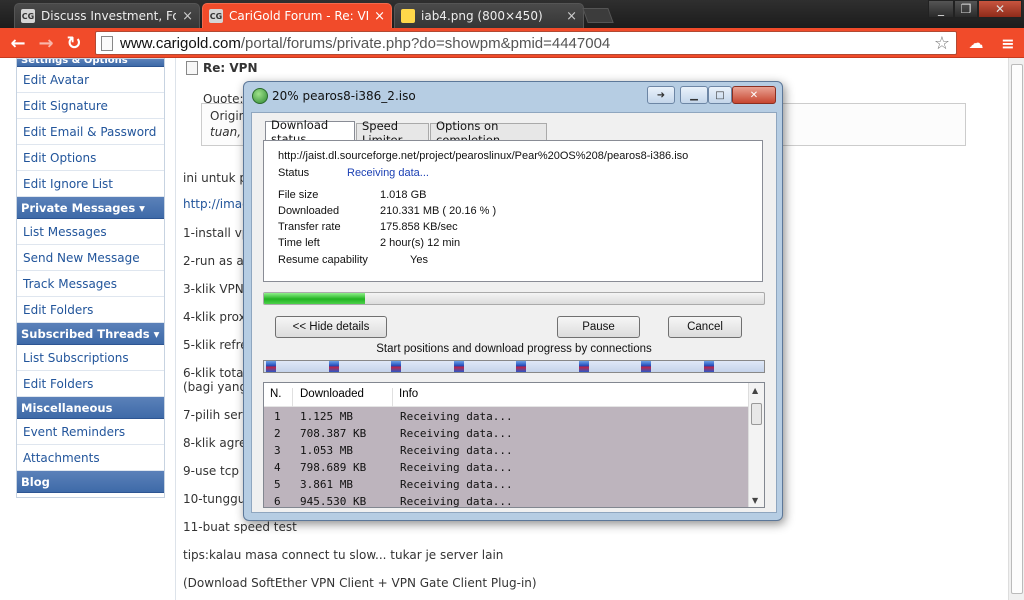 The height and width of the screenshot is (600, 1024). What do you see at coordinates (297, 15) in the screenshot?
I see `tab-carigold-forum-vpn: CG CariGold Forum - Re: VPN ×` at bounding box center [297, 15].